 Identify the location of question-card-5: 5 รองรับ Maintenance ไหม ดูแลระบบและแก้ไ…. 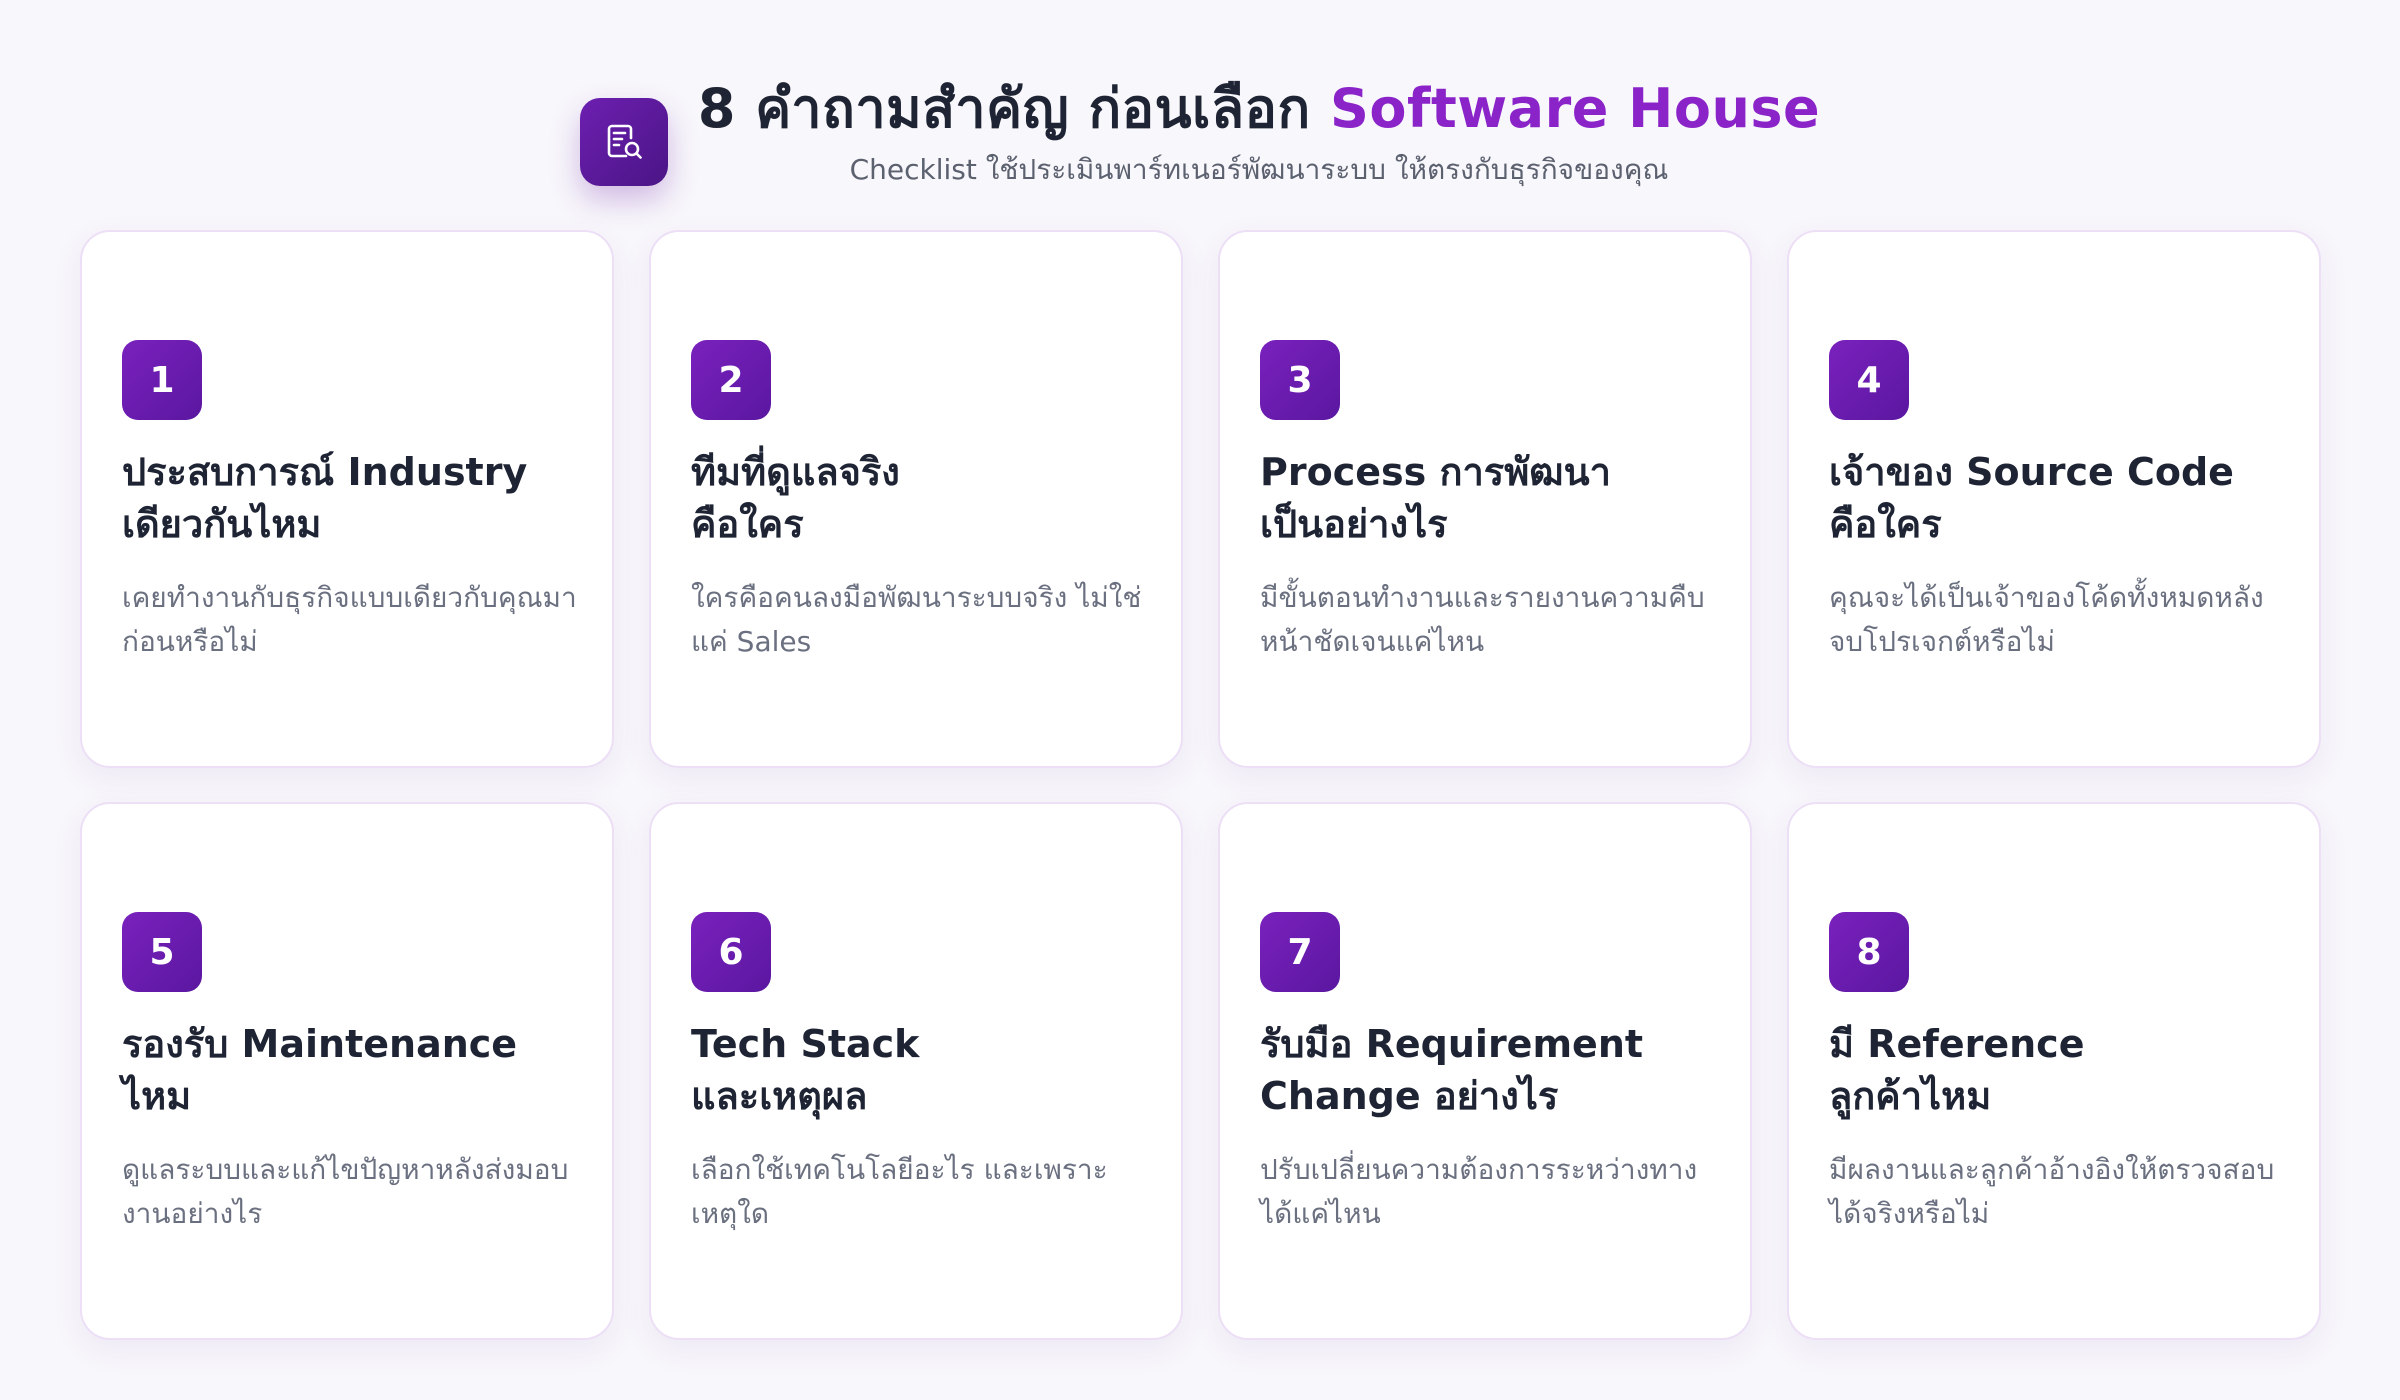
(347, 1071).